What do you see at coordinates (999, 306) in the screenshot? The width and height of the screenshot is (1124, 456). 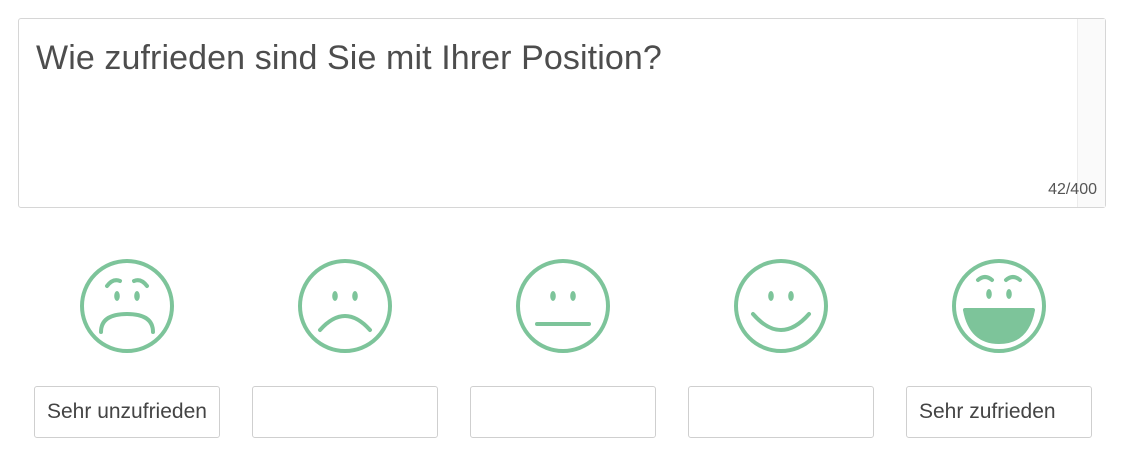 I see `very-happy-face-icon` at bounding box center [999, 306].